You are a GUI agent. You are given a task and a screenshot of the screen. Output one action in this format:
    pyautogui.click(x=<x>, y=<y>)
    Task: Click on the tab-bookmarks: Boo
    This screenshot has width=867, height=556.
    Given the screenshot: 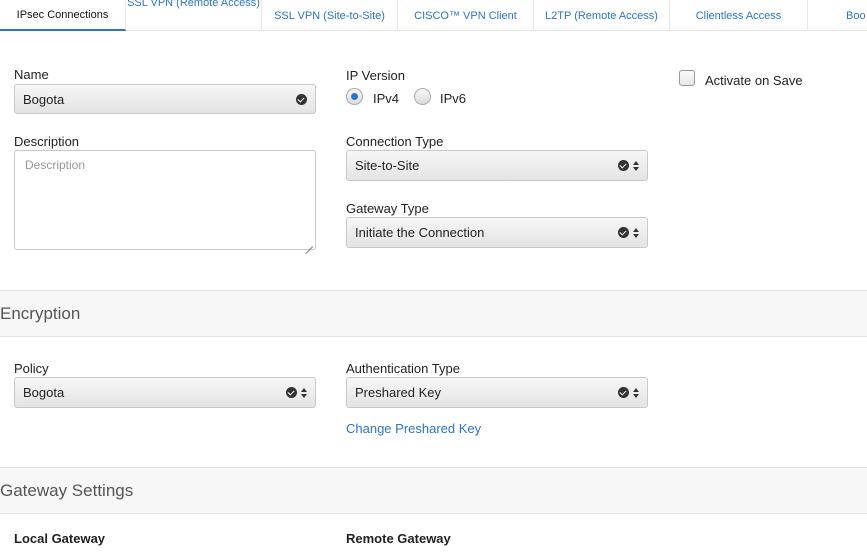 What is the action you would take?
    pyautogui.click(x=837, y=15)
    